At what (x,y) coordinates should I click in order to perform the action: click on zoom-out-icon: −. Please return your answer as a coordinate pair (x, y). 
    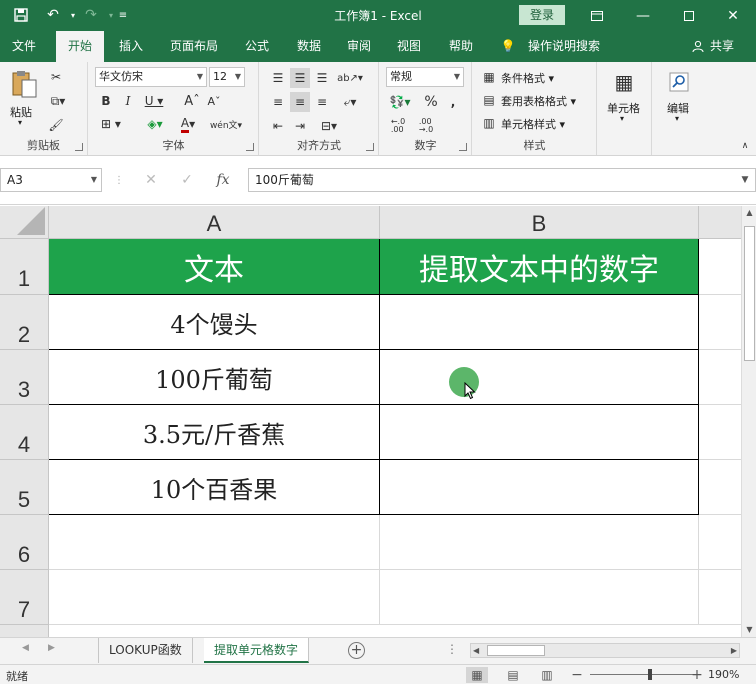
    Looking at the image, I should click on (577, 675).